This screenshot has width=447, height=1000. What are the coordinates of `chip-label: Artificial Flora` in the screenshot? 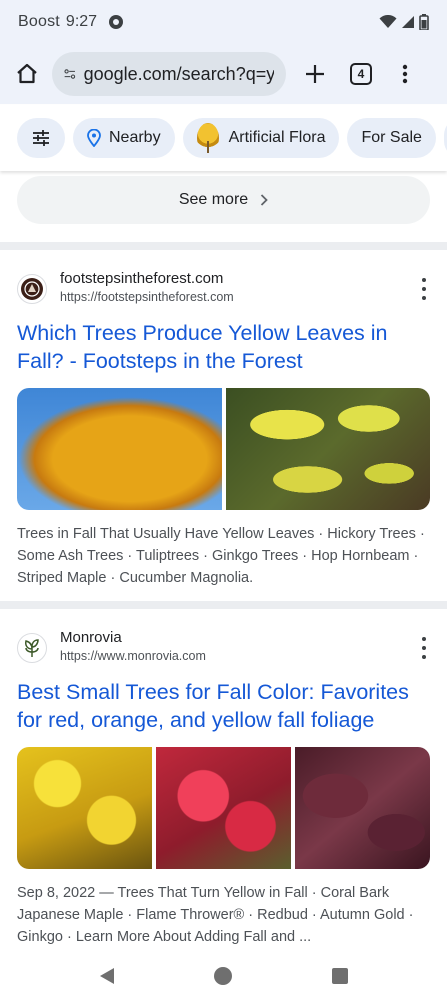 It's located at (277, 137).